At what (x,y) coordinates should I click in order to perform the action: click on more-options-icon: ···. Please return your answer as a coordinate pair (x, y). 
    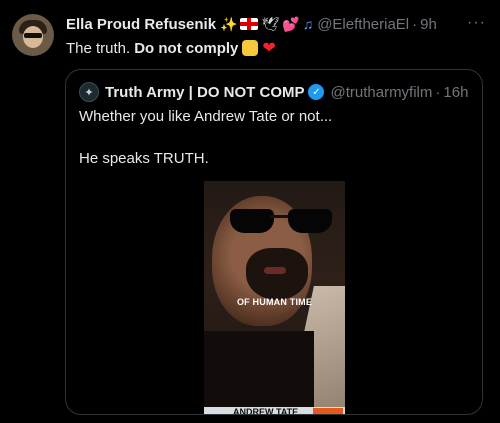
    Looking at the image, I should click on (476, 23).